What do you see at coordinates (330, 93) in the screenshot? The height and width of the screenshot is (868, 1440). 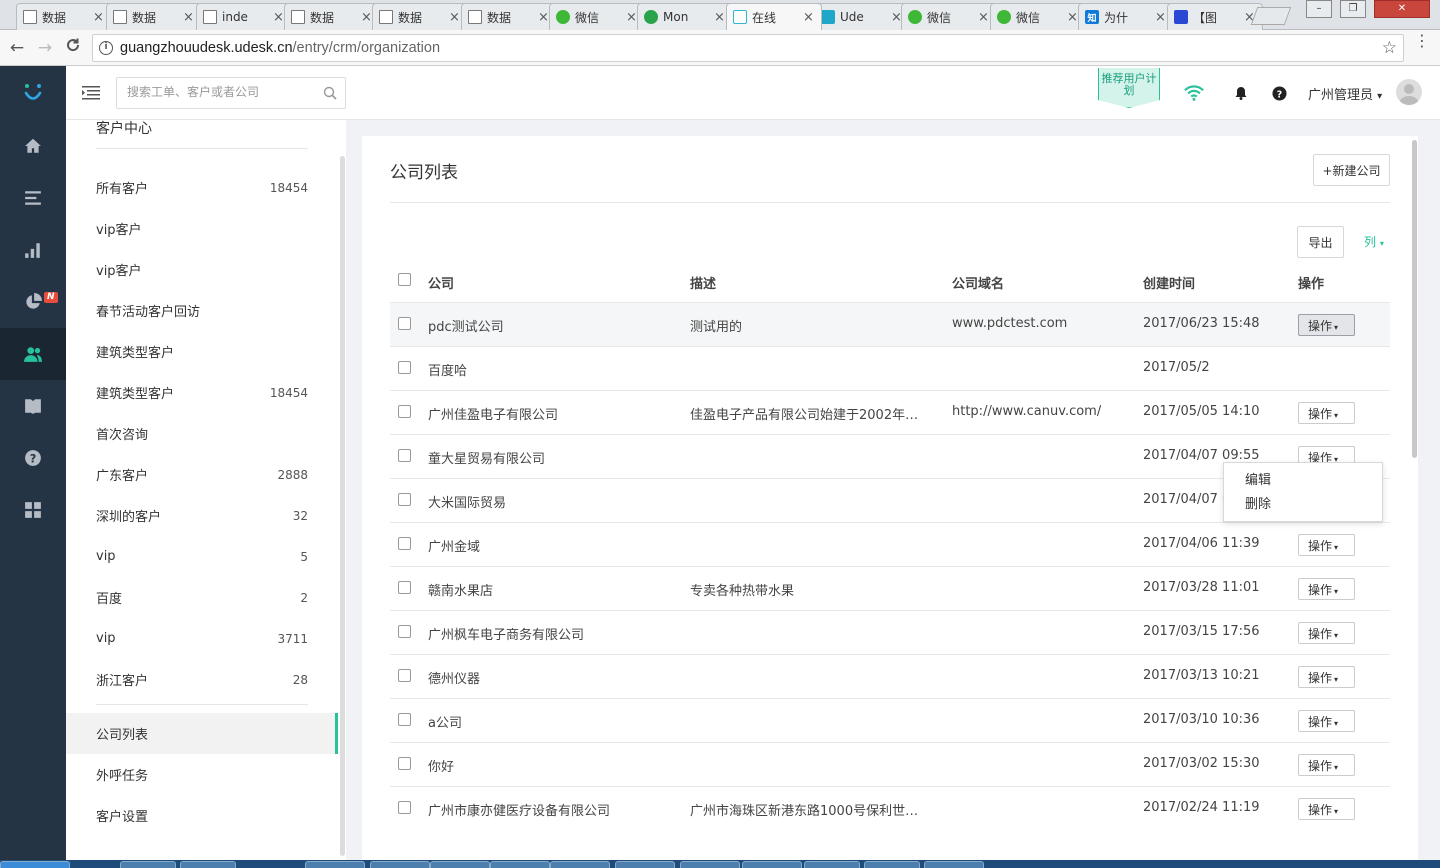 I see `search-icon` at bounding box center [330, 93].